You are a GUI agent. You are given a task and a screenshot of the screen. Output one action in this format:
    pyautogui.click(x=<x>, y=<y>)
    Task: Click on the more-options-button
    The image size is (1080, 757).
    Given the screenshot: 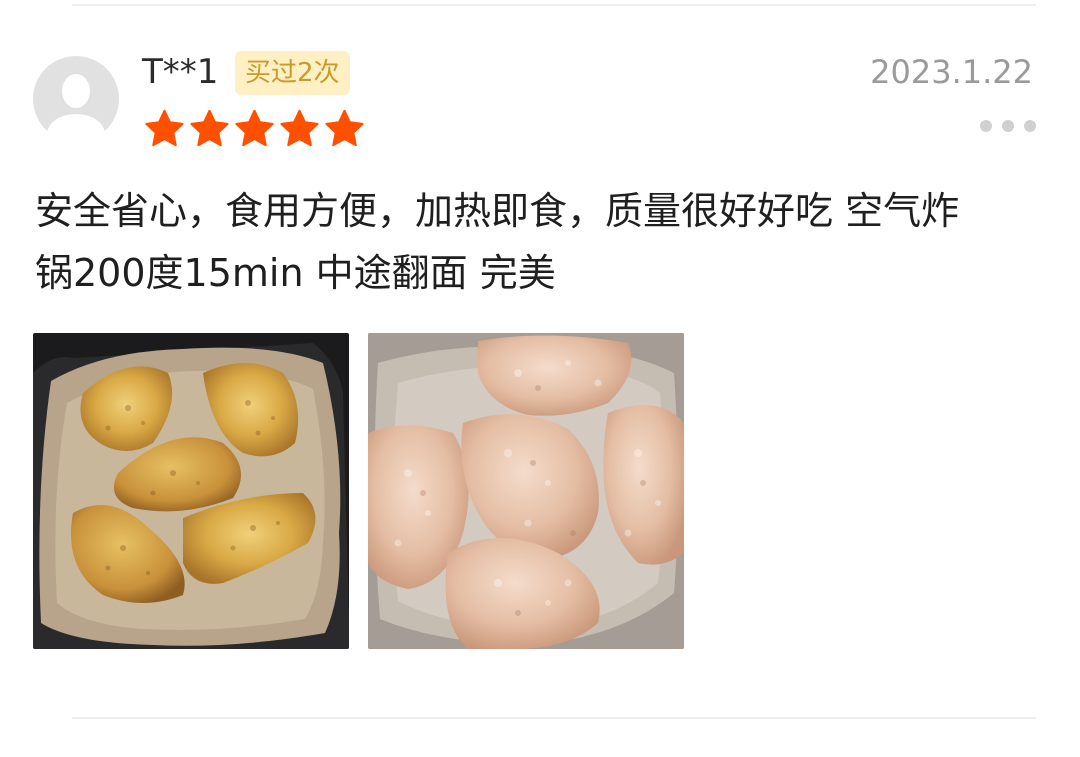 What is the action you would take?
    pyautogui.click(x=1008, y=126)
    